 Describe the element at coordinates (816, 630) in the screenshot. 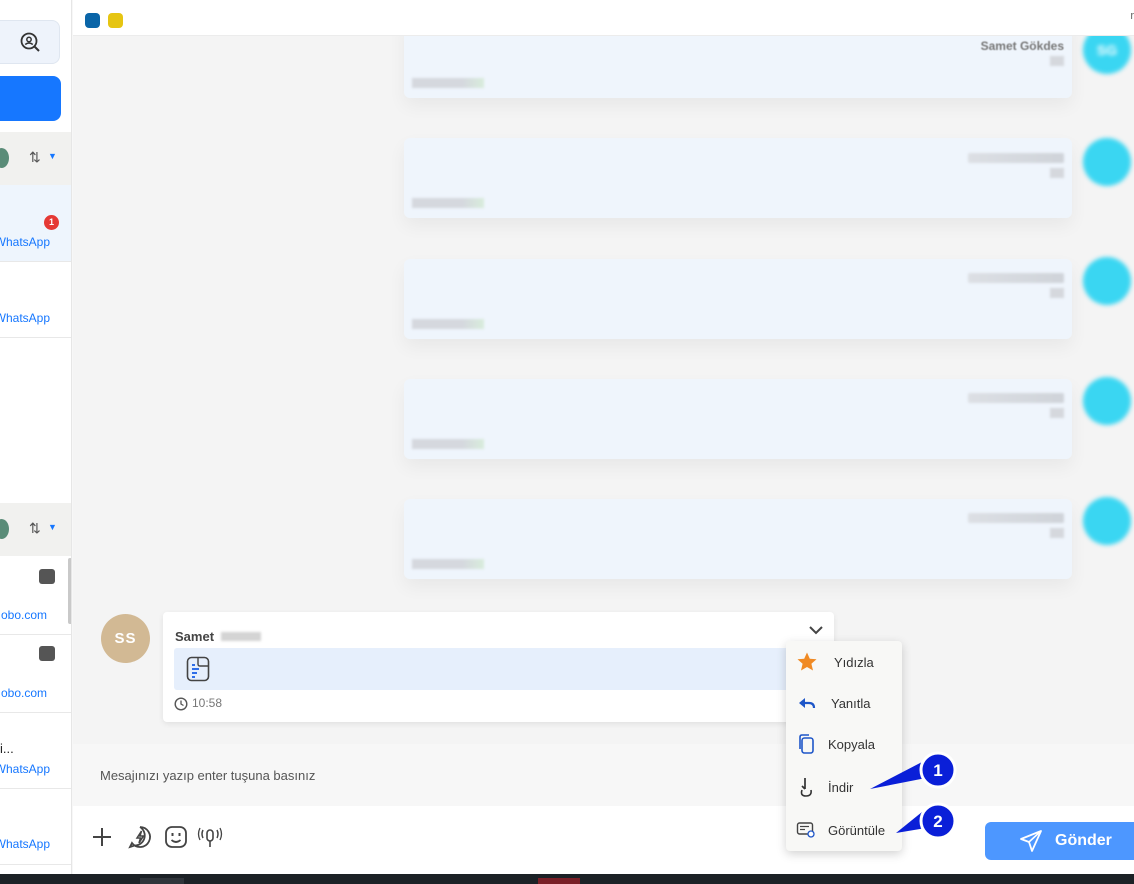

I see `chevron-down-icon` at that location.